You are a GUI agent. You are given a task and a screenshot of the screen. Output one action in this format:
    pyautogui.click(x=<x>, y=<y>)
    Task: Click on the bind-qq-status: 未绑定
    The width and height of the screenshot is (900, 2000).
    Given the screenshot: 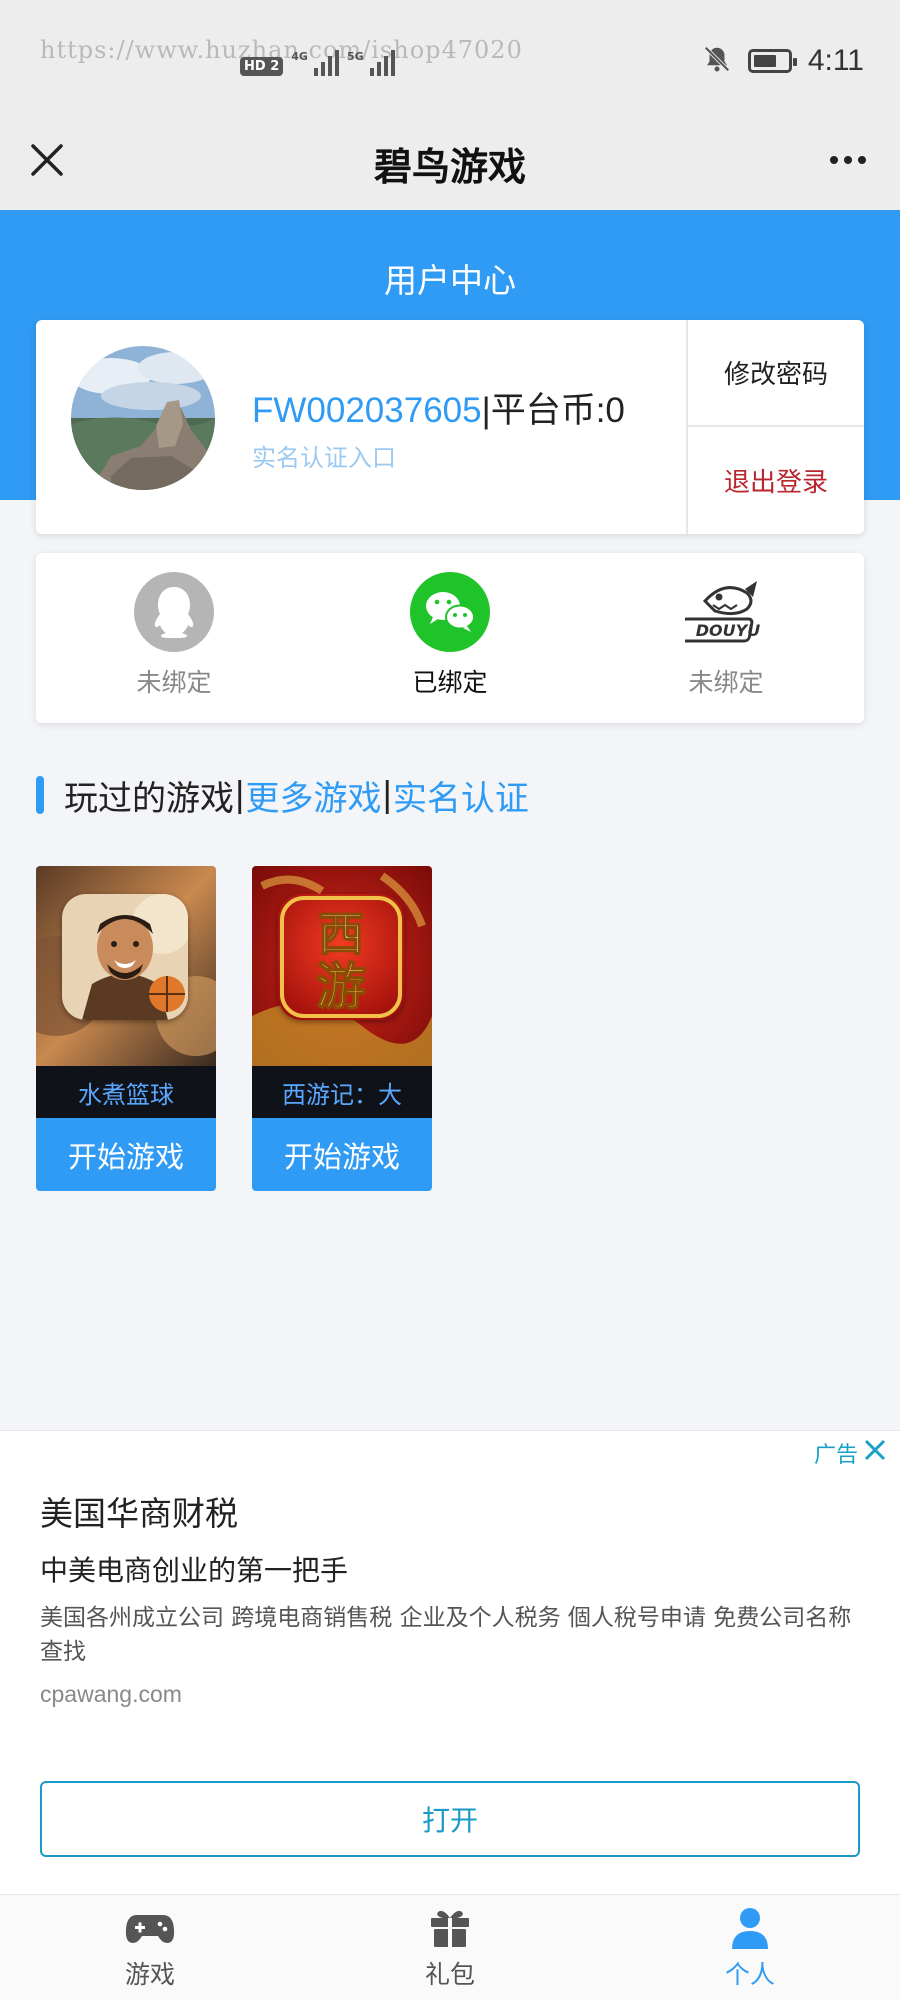 What is the action you would take?
    pyautogui.click(x=174, y=682)
    